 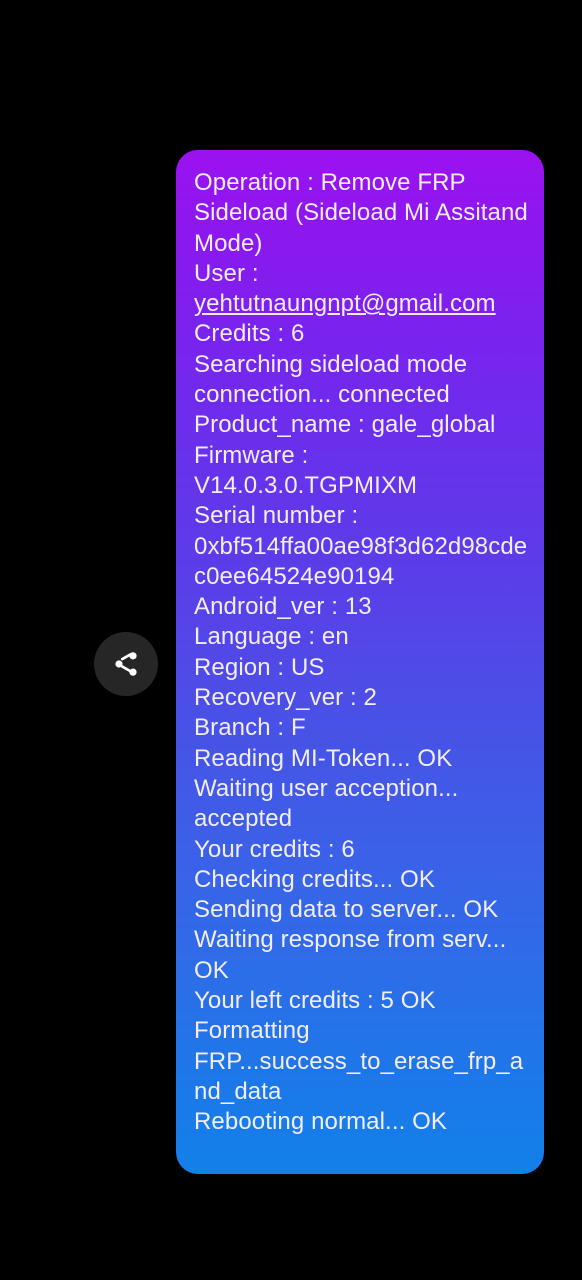 What do you see at coordinates (283, 607) in the screenshot?
I see `log-line: Android_ver : 13` at bounding box center [283, 607].